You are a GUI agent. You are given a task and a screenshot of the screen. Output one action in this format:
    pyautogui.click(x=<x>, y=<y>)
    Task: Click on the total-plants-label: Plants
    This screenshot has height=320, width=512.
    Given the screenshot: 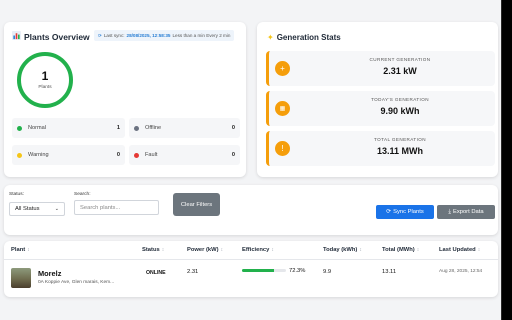 What is the action you would take?
    pyautogui.click(x=45, y=87)
    